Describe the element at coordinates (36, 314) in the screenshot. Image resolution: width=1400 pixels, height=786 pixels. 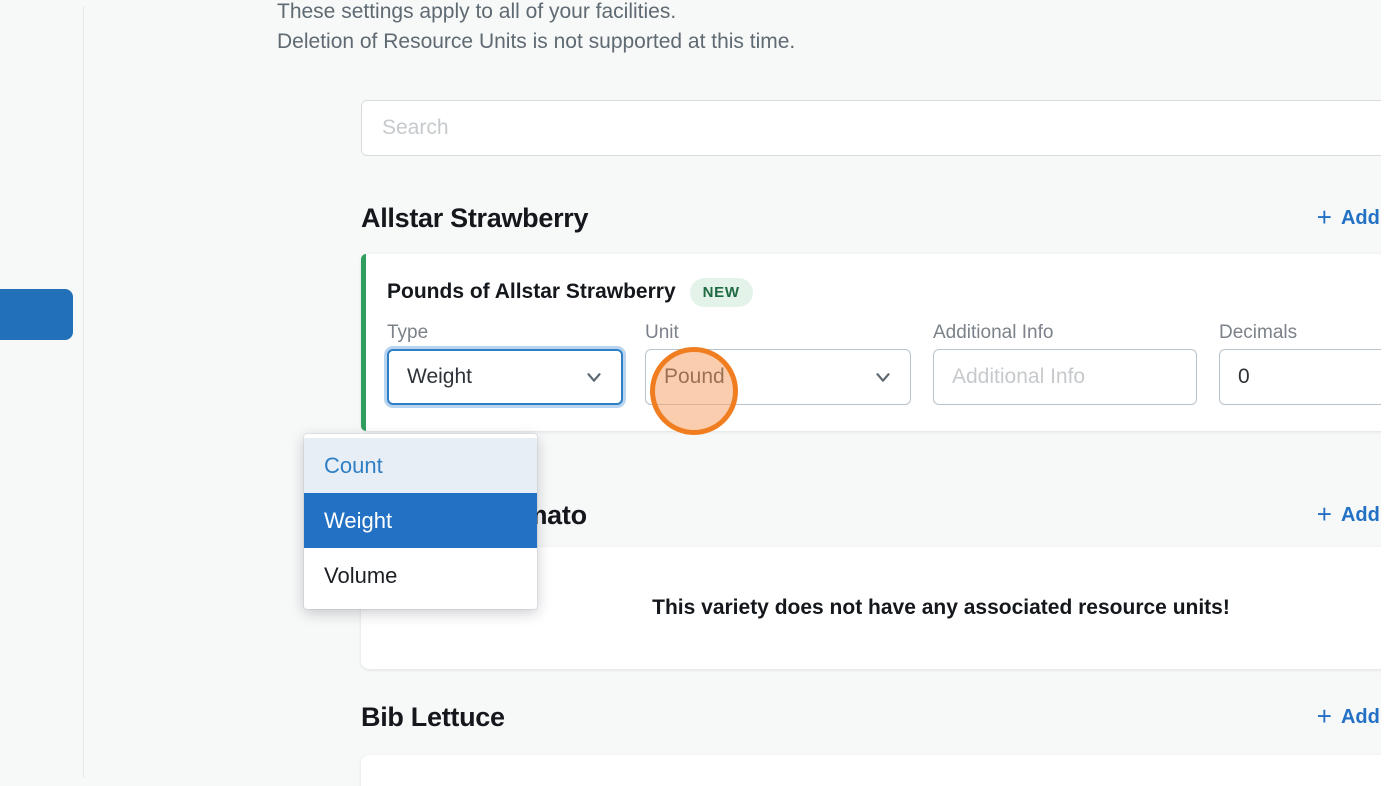
I see `sidebar-active-indicator` at that location.